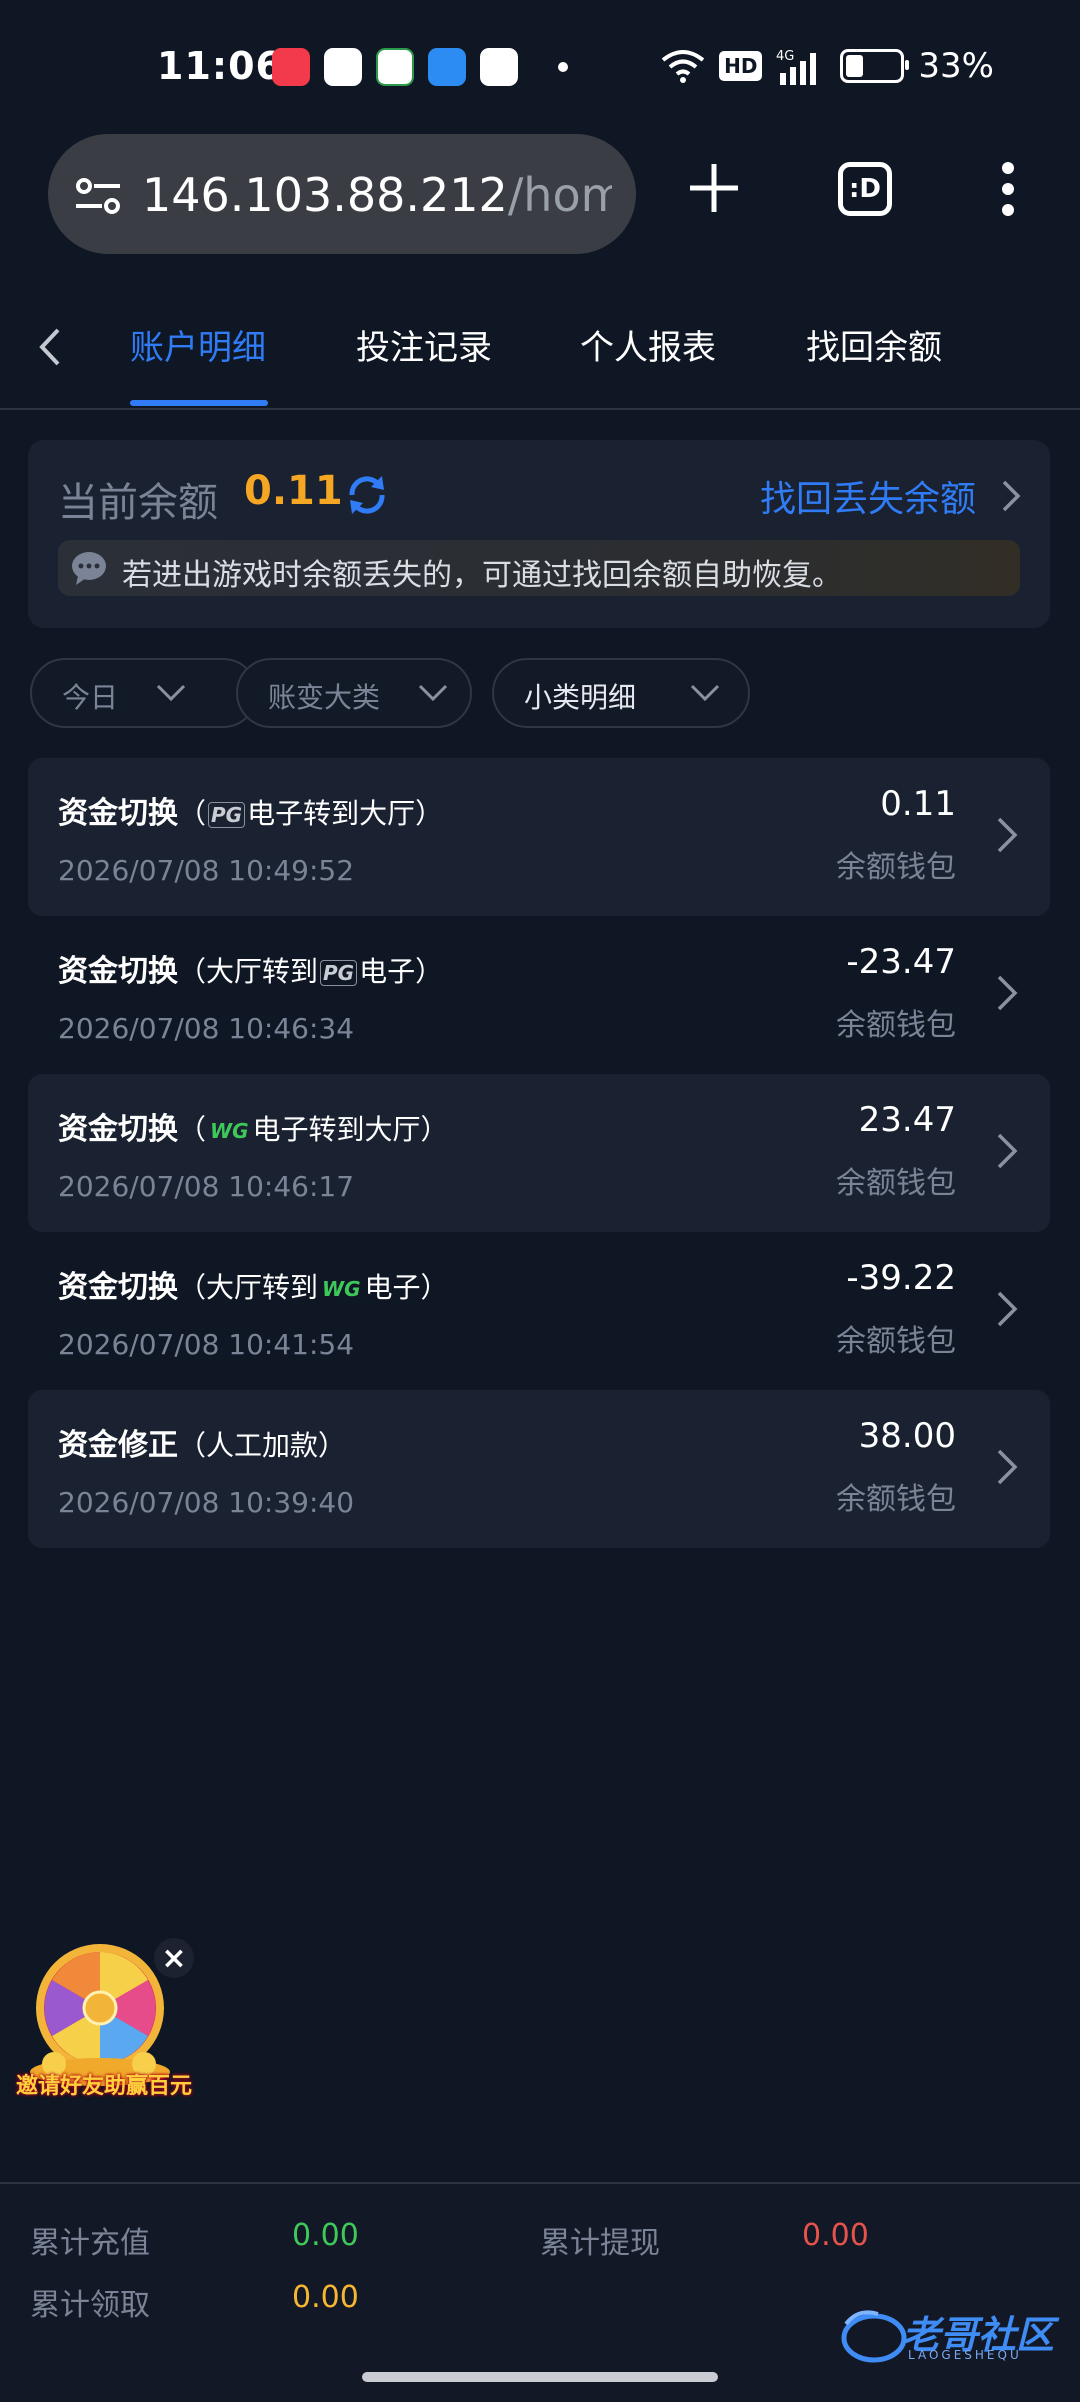 This screenshot has height=2402, width=1080. What do you see at coordinates (447, 67) in the screenshot?
I see `files-app-icon` at bounding box center [447, 67].